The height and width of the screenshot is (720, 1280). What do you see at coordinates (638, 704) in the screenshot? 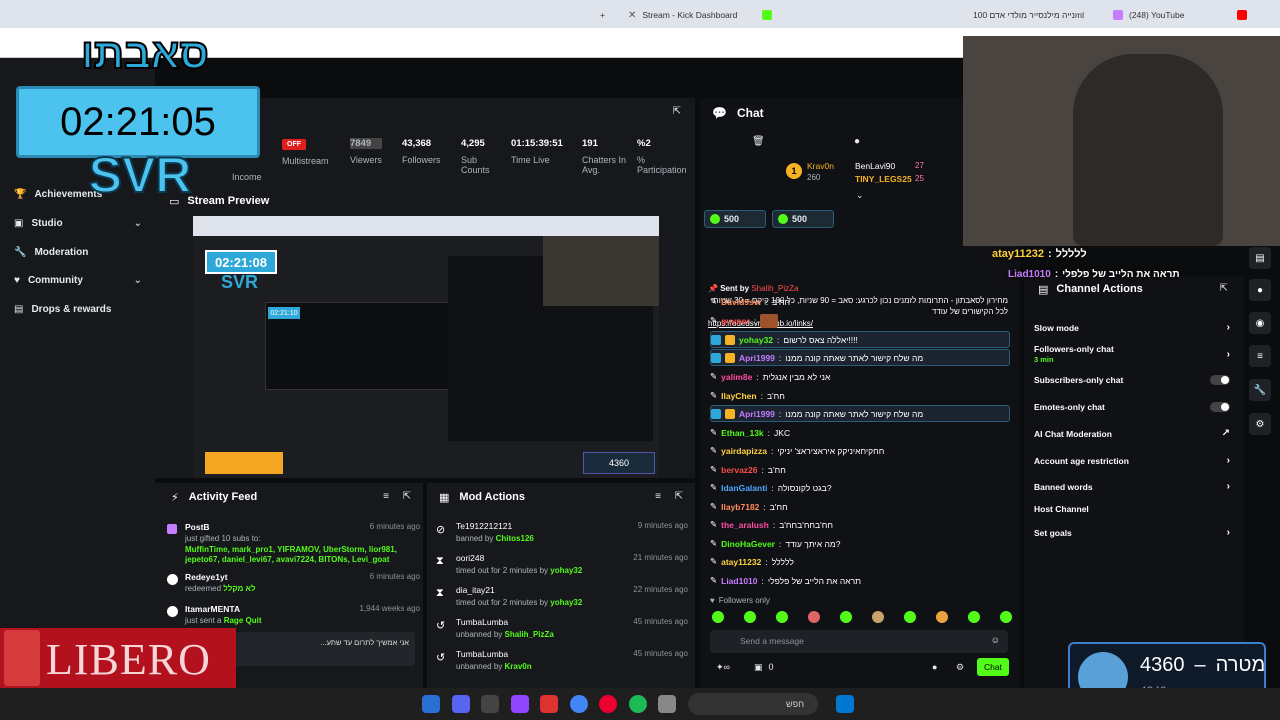
I see `spotify-icon` at bounding box center [638, 704].